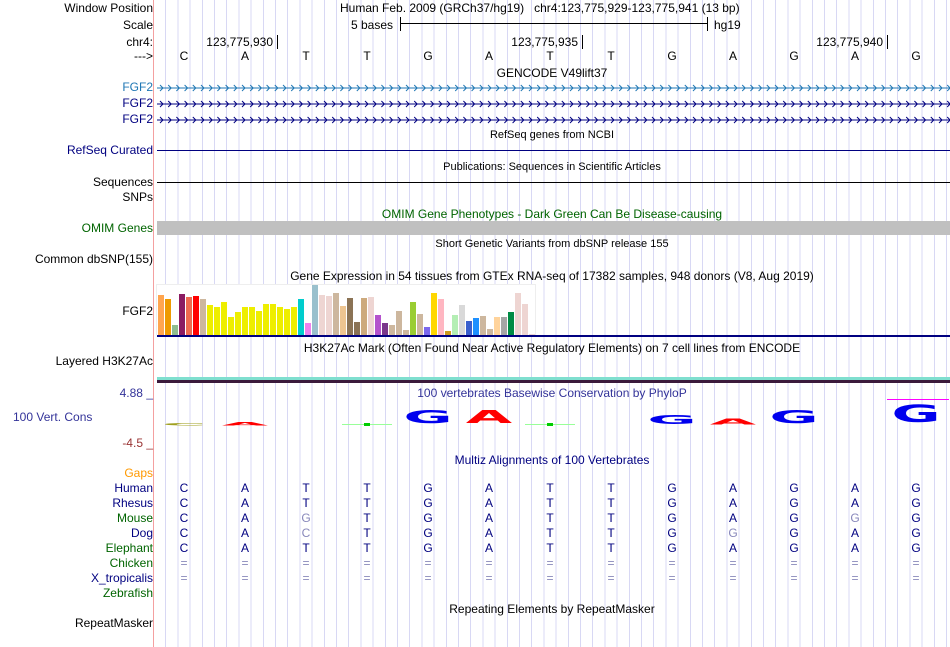  Describe the element at coordinates (137, 197) in the screenshot. I see `snps-label: SNPs` at that location.